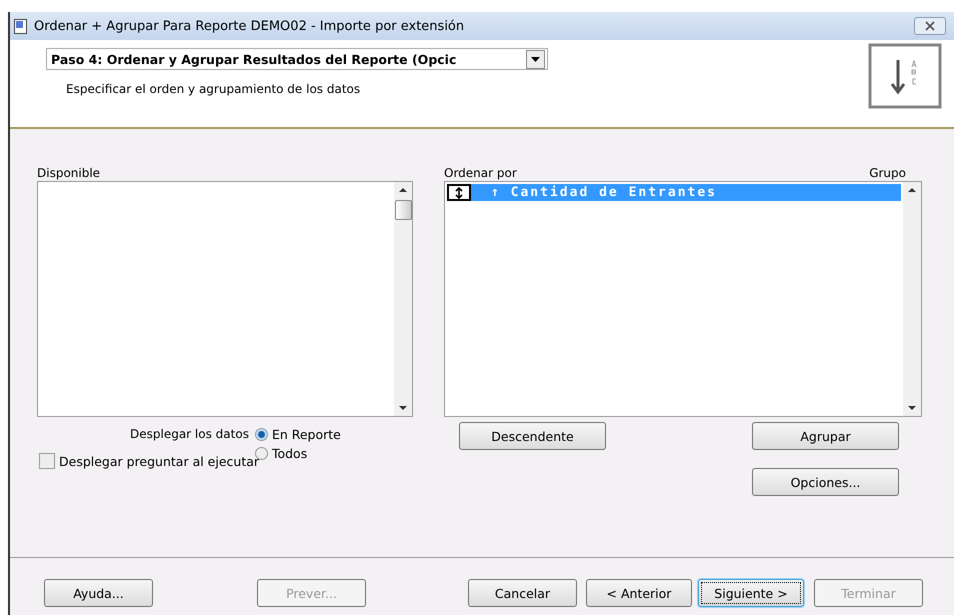 The height and width of the screenshot is (615, 954). What do you see at coordinates (297, 434) in the screenshot?
I see `display-radio: En Reporte` at bounding box center [297, 434].